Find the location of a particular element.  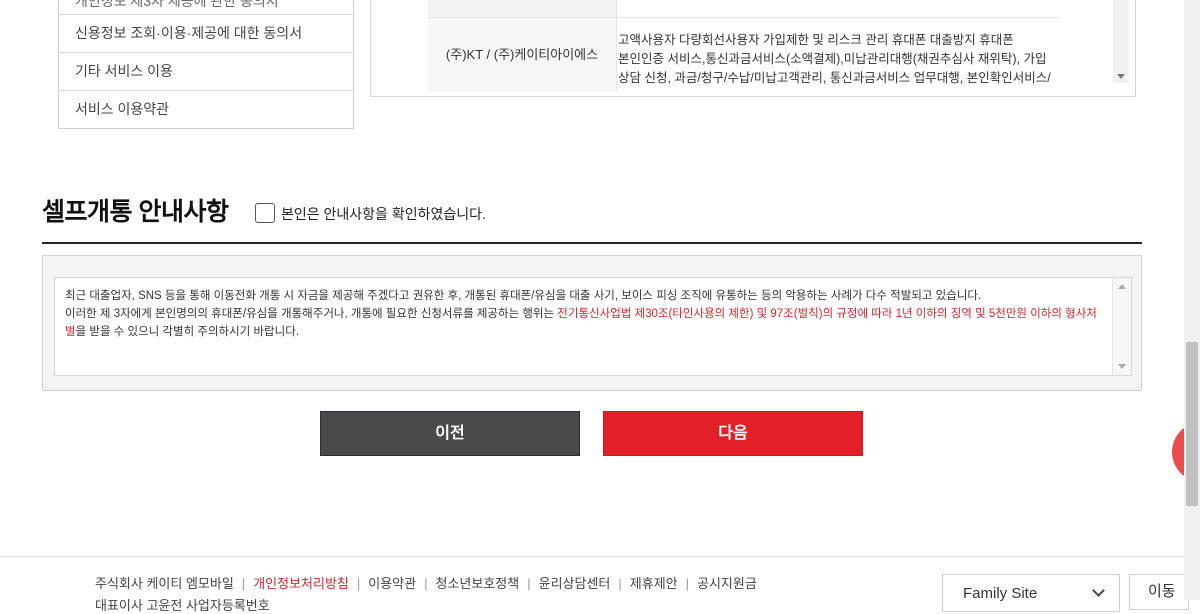

consent-item-credit-info: 신용정보 조회·이용·제공에 대한 동의서 is located at coordinates (206, 33).